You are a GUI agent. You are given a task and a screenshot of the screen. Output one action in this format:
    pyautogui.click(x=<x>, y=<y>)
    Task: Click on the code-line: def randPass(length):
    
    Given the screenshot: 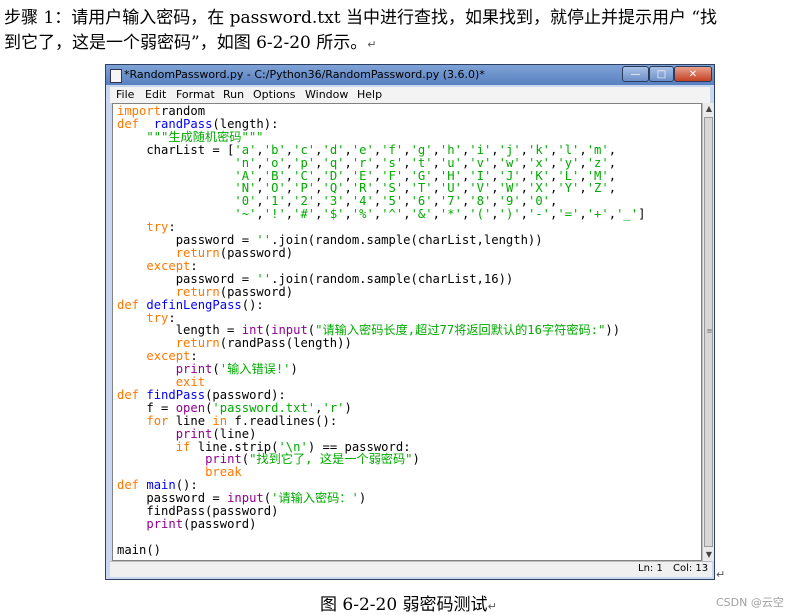 What is the action you would take?
    pyautogui.click(x=197, y=124)
    